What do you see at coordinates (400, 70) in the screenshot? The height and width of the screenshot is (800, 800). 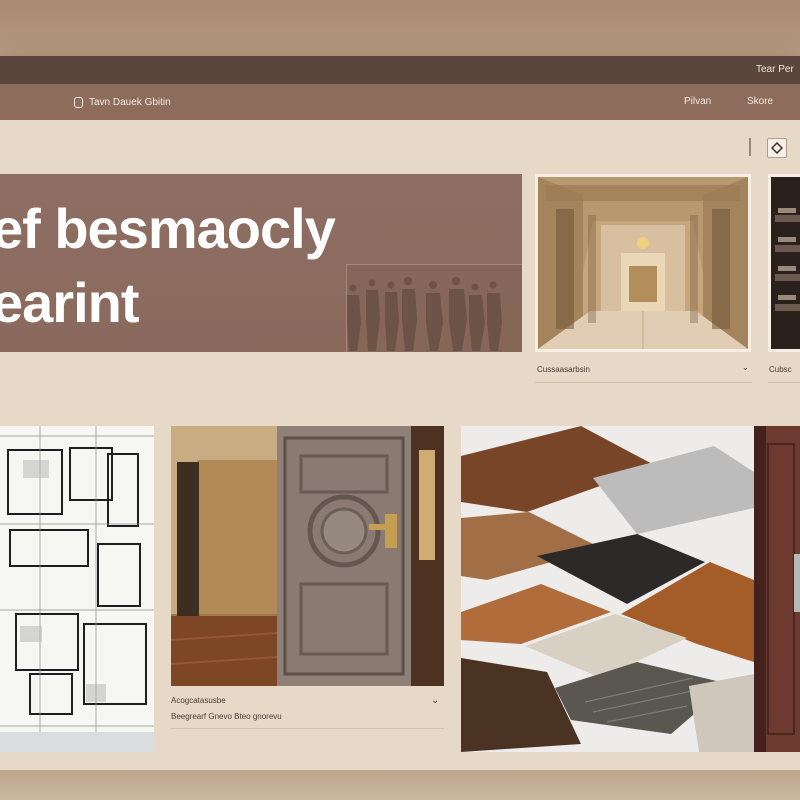 I see `top-utility-bar: Tear Per` at bounding box center [400, 70].